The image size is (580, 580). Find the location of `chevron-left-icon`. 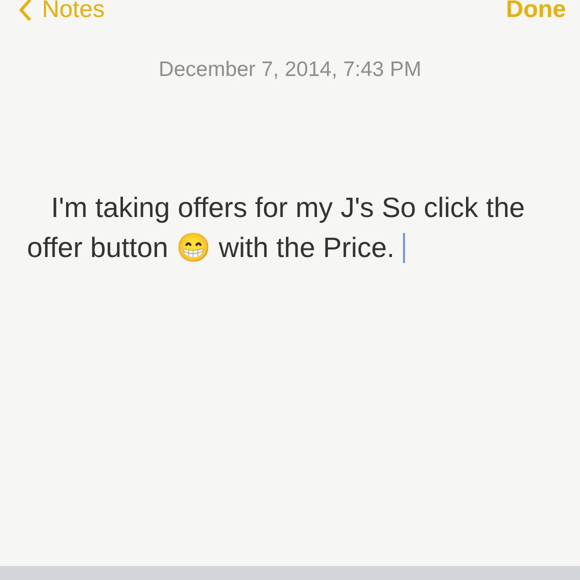

chevron-left-icon is located at coordinates (25, 11).